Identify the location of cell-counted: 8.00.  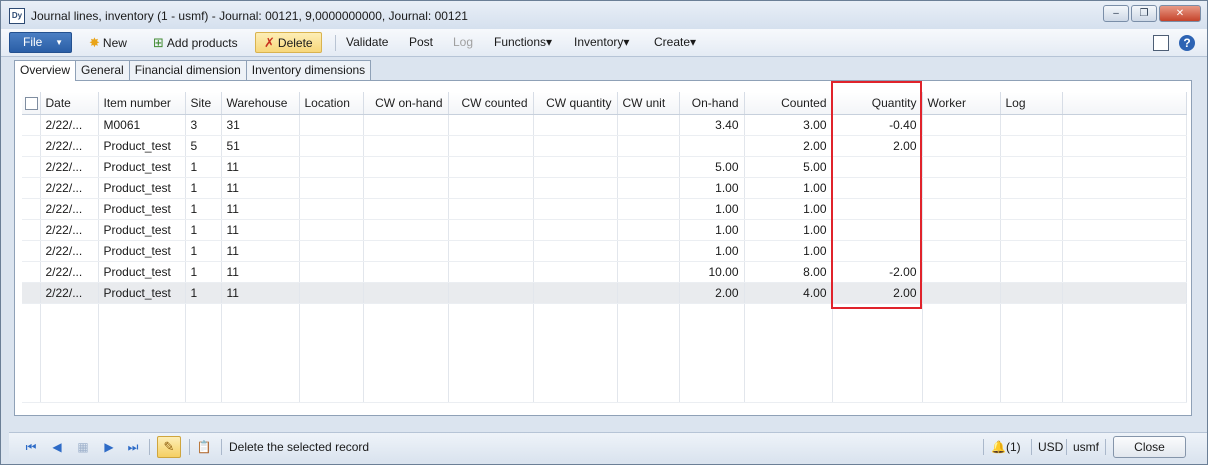
(788, 272).